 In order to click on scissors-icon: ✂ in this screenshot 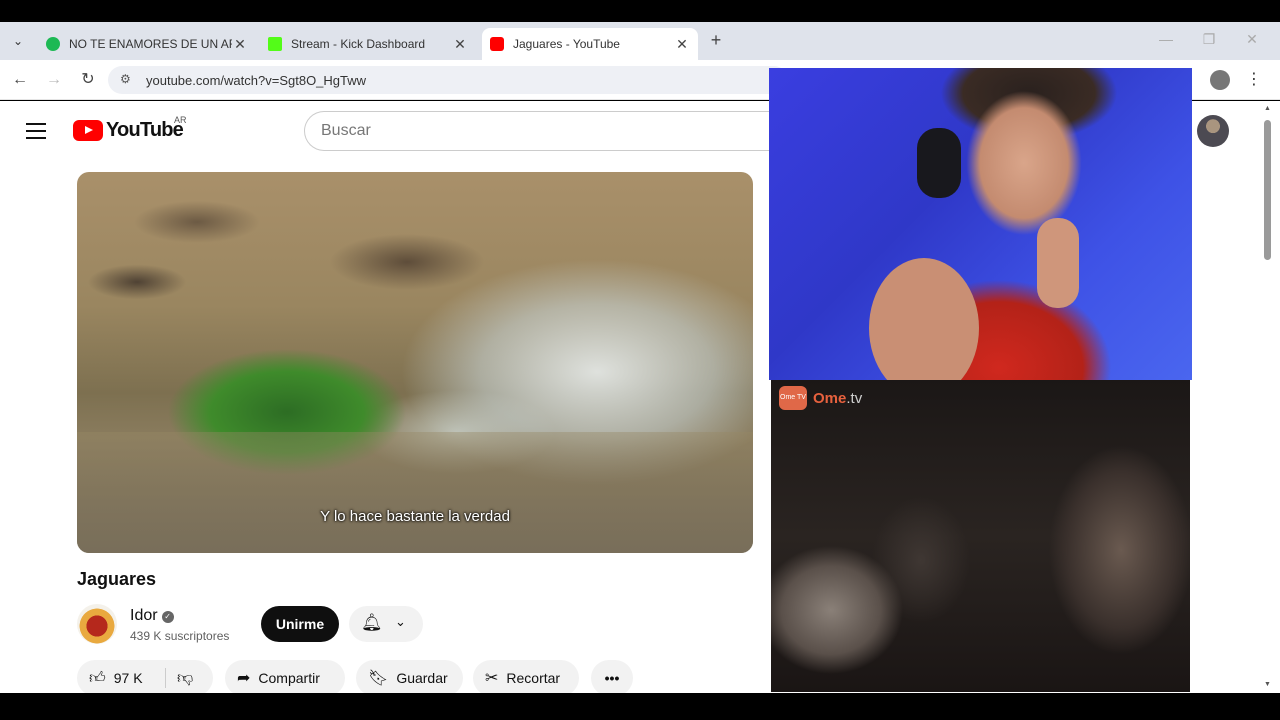, I will do `click(492, 678)`.